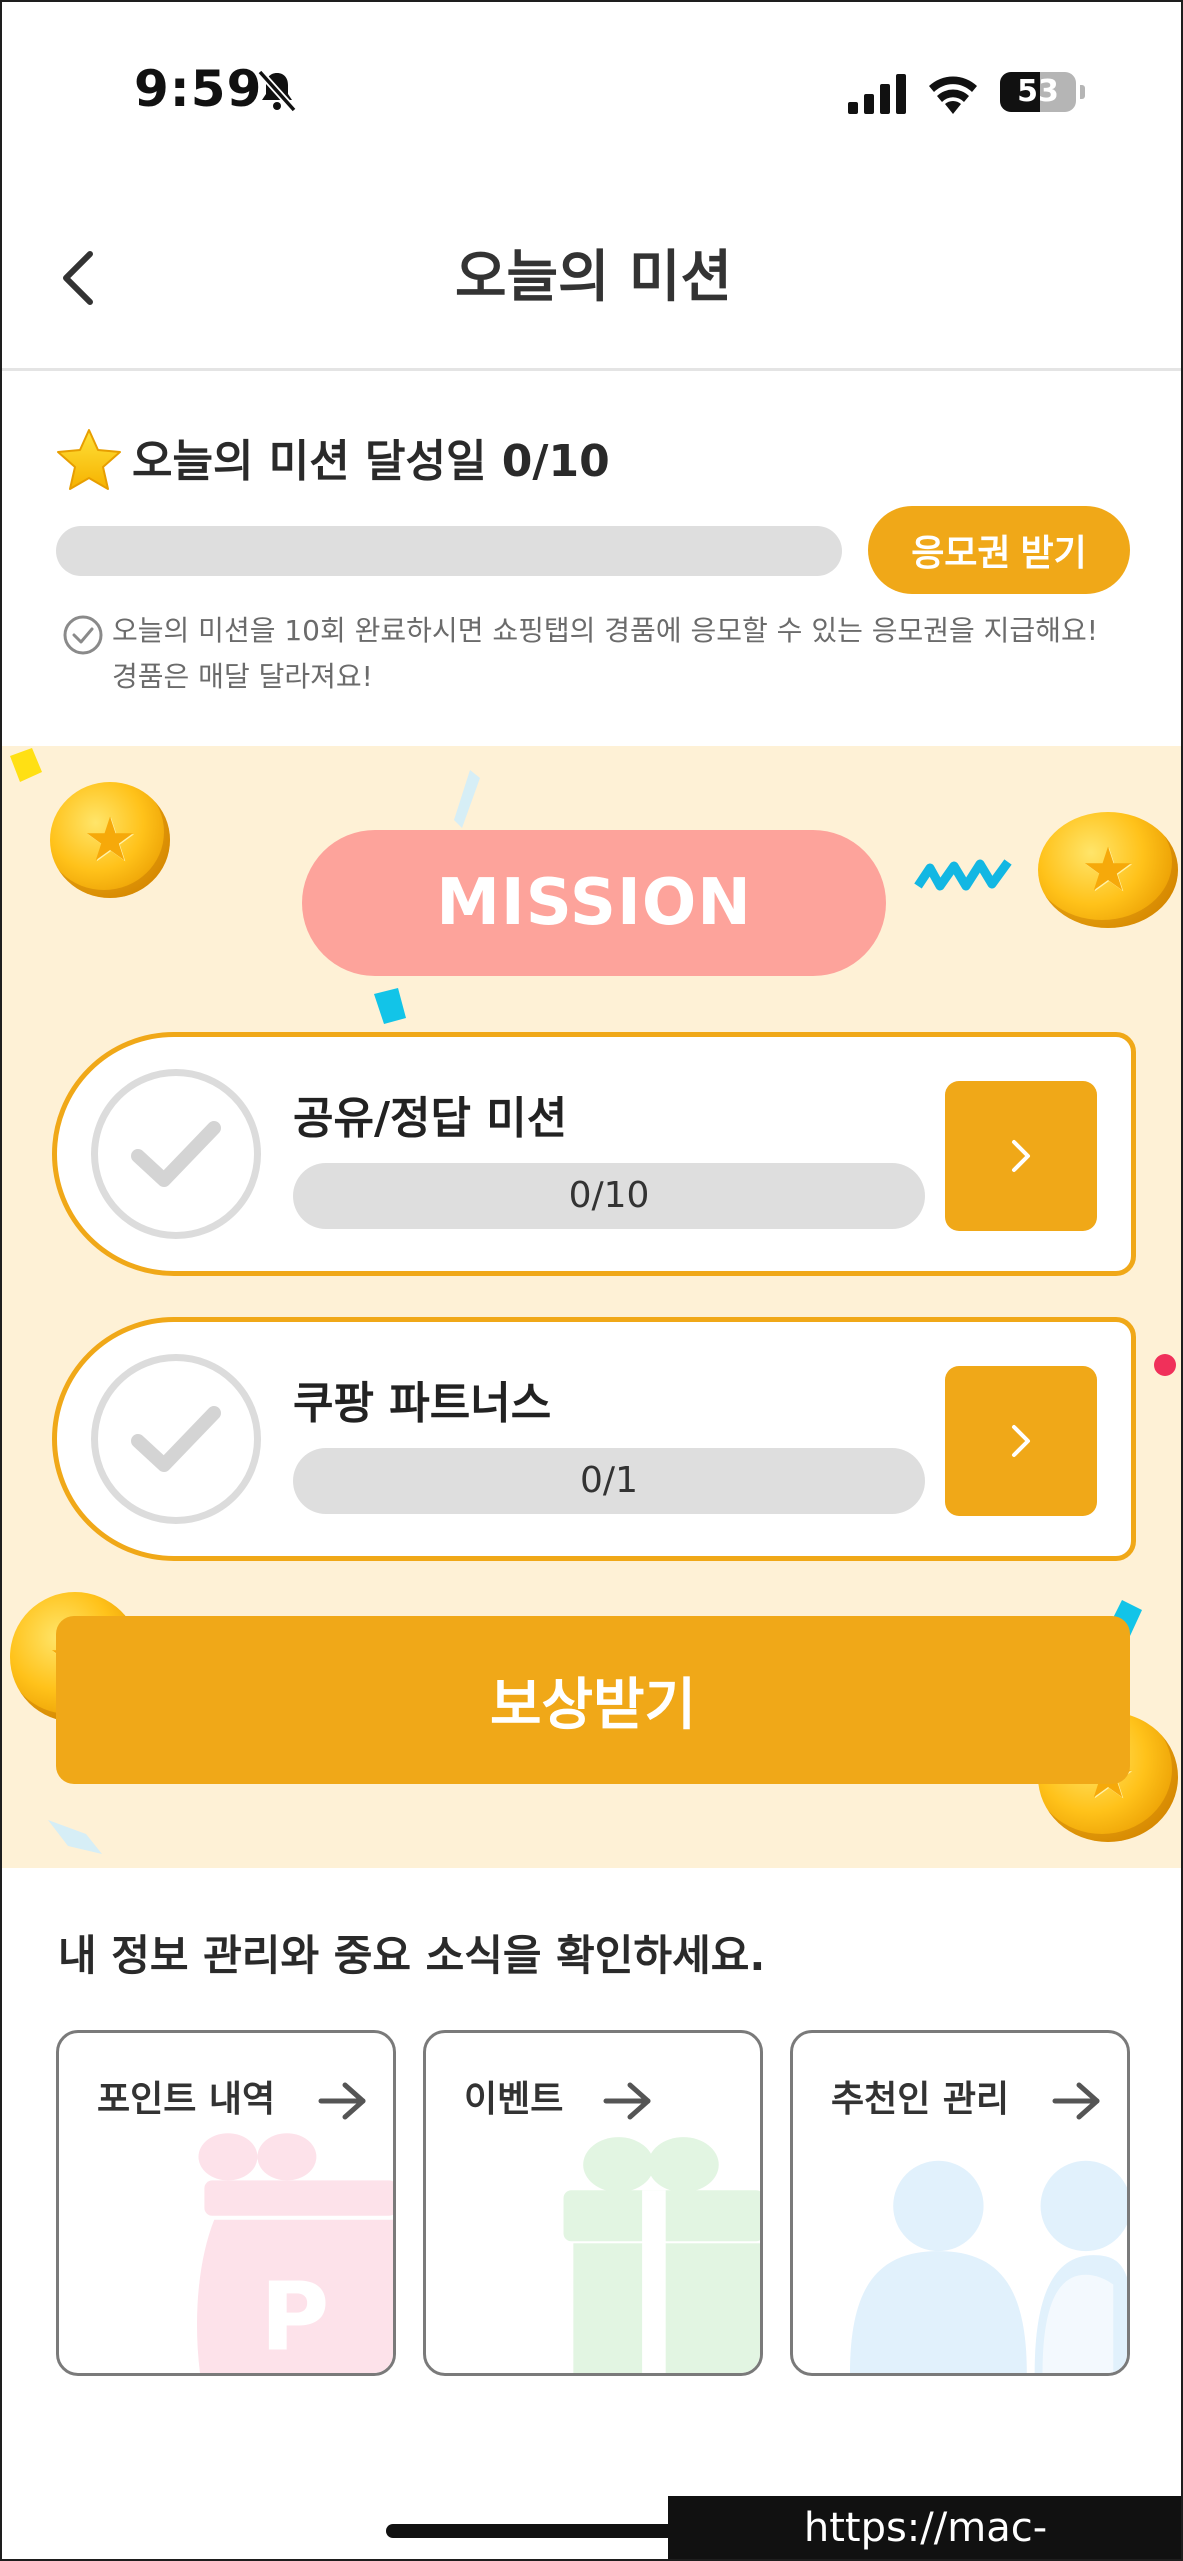  What do you see at coordinates (999, 550) in the screenshot?
I see `get-ticket-button: 응모권 받기` at bounding box center [999, 550].